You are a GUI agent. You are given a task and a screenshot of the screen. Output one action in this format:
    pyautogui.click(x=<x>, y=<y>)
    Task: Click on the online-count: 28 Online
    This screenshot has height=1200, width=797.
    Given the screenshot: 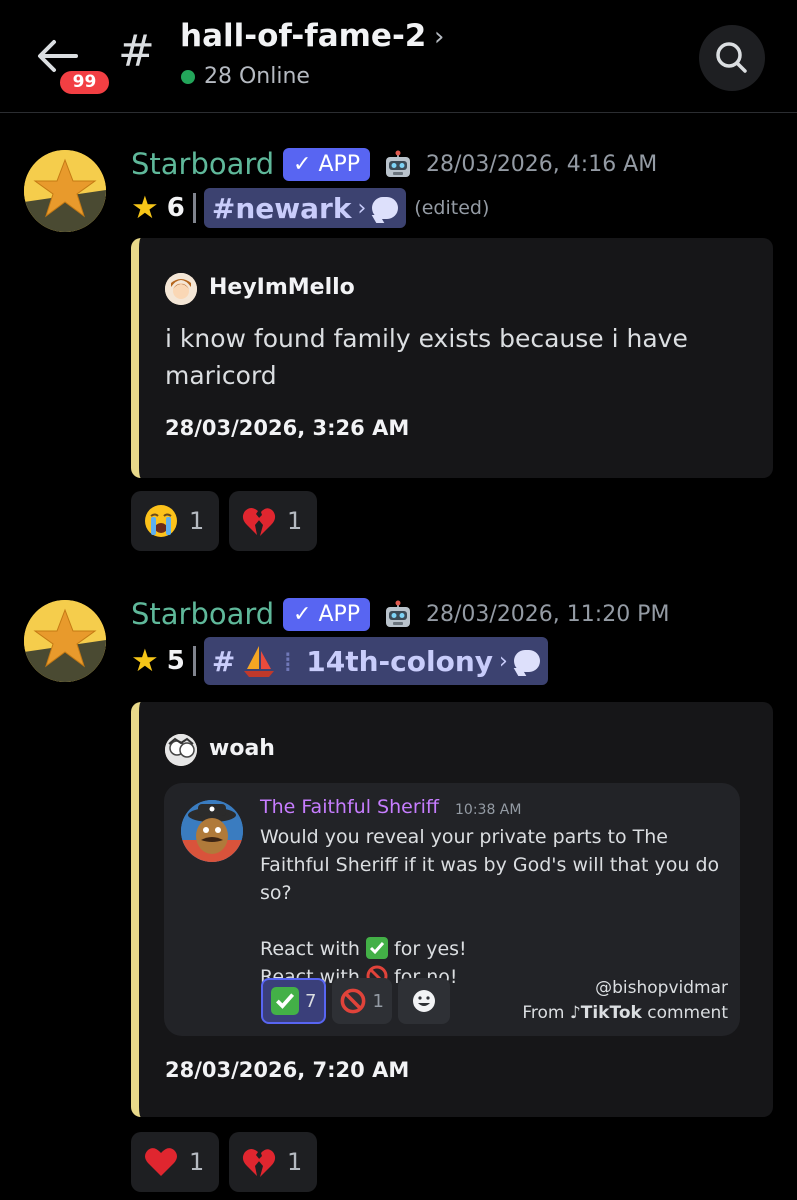 What is the action you would take?
    pyautogui.click(x=257, y=76)
    